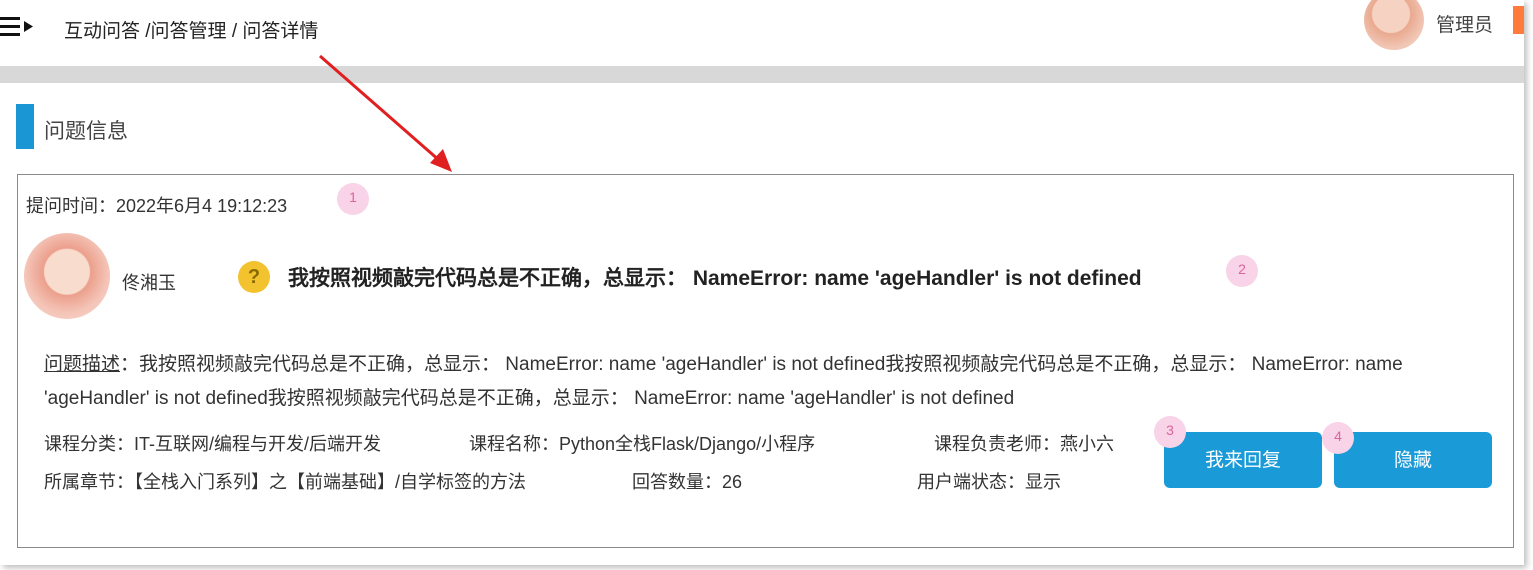 The width and height of the screenshot is (1533, 570). What do you see at coordinates (762, 33) in the screenshot?
I see `top-bar: 互动问答 /问答管理 / 问答详情 管理员` at bounding box center [762, 33].